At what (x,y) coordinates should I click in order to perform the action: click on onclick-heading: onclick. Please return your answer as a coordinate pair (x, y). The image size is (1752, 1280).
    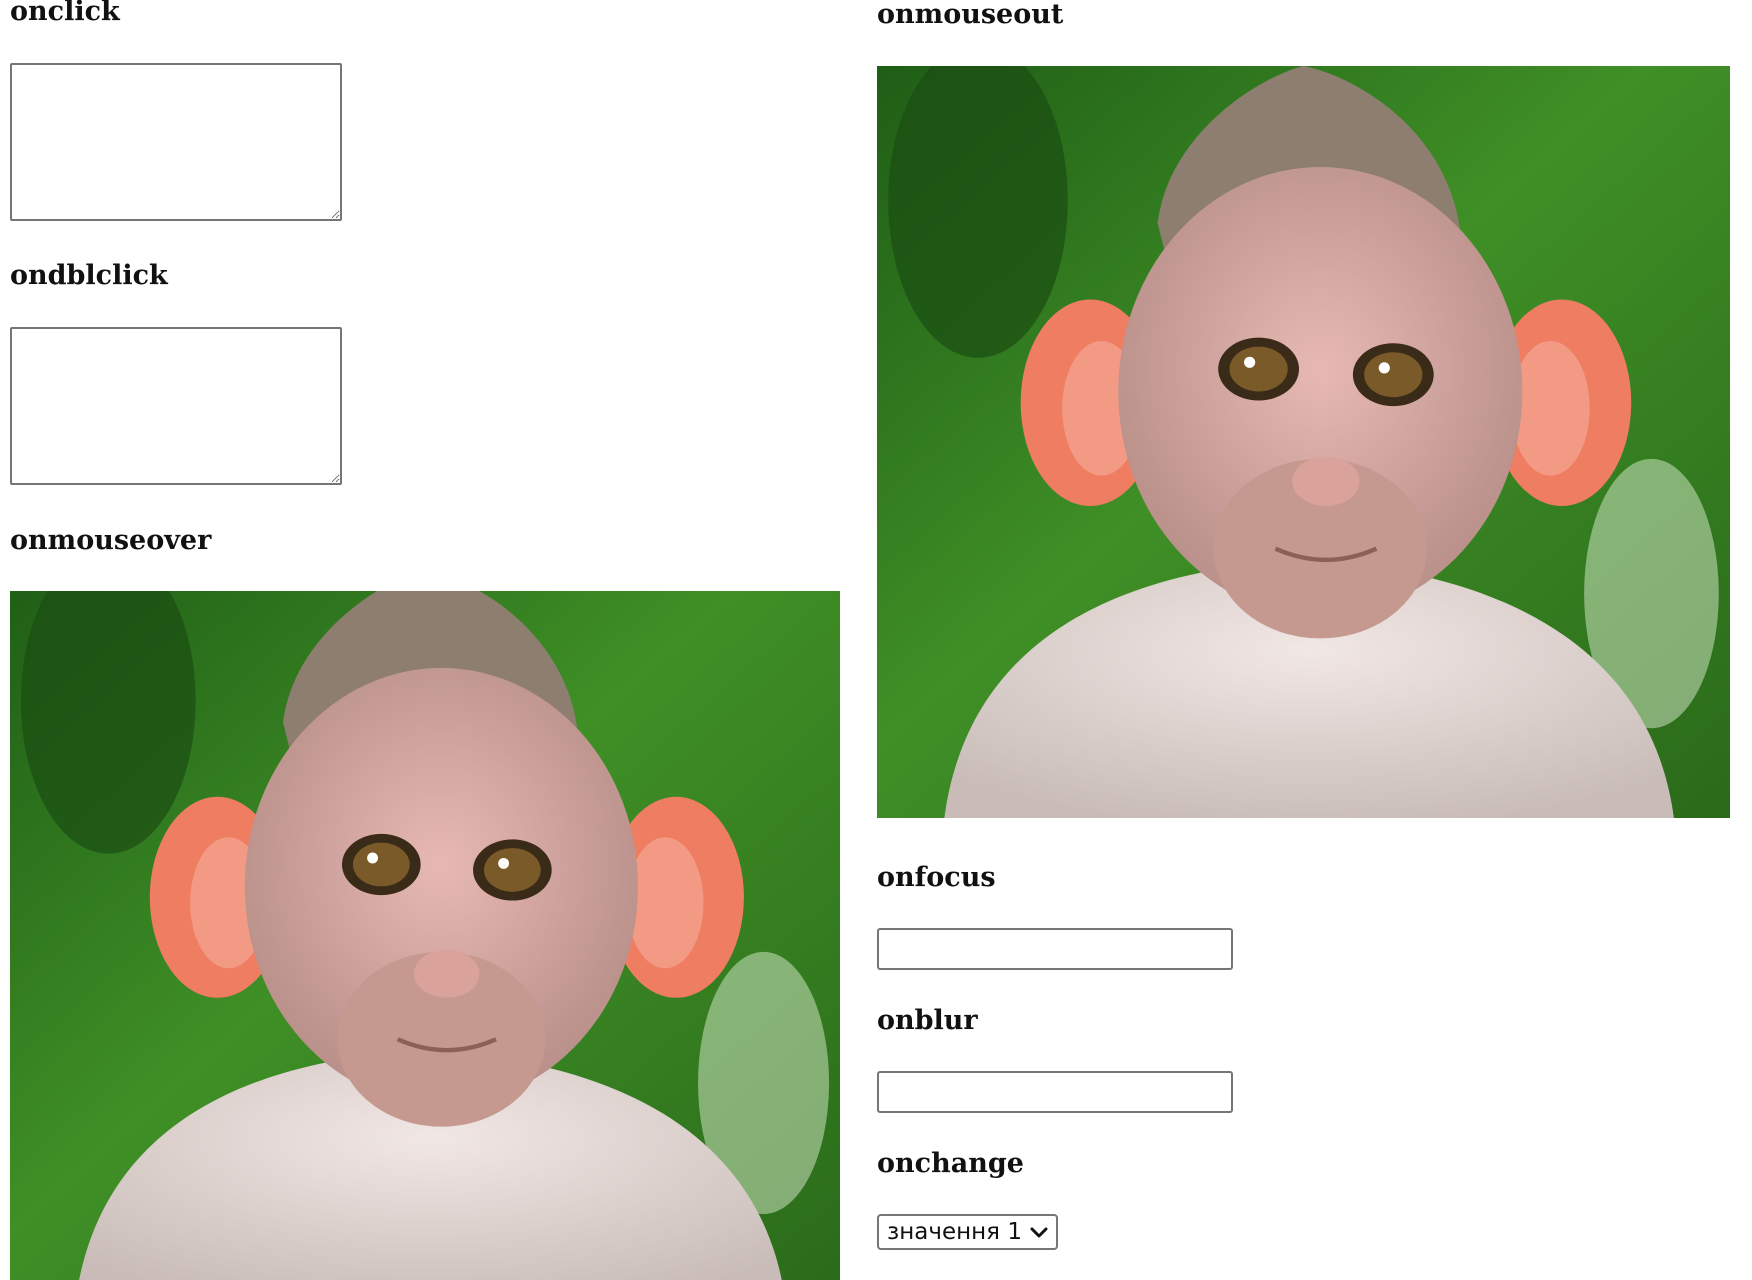
    Looking at the image, I should click on (65, 13).